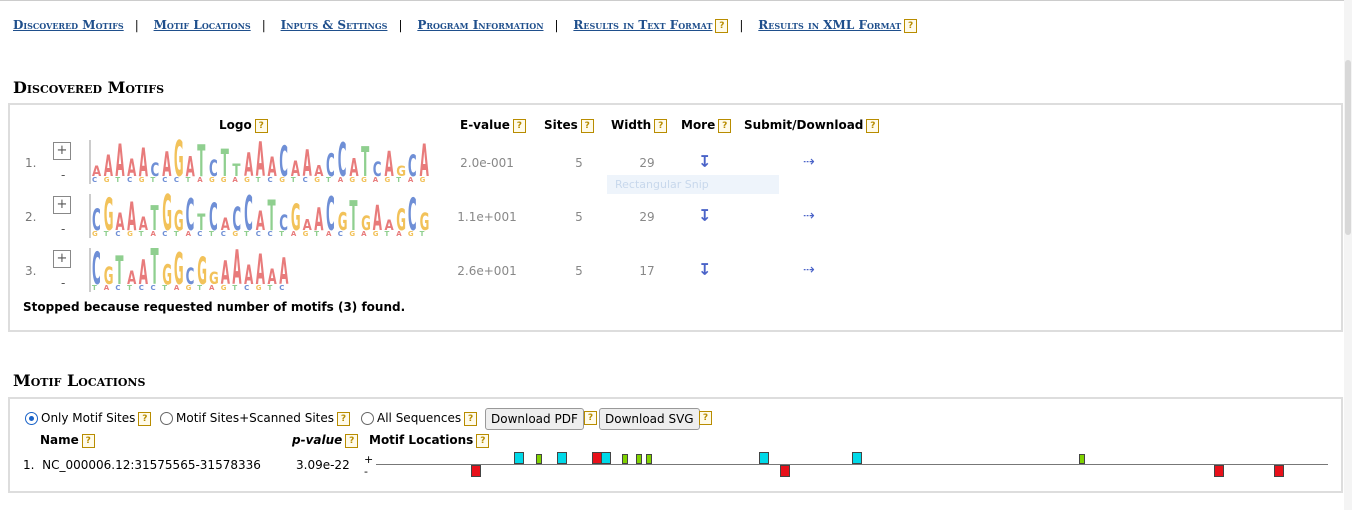 The width and height of the screenshot is (1352, 510). Describe the element at coordinates (812, 125) in the screenshot. I see `submit-download-header: Submit/Download?` at that location.